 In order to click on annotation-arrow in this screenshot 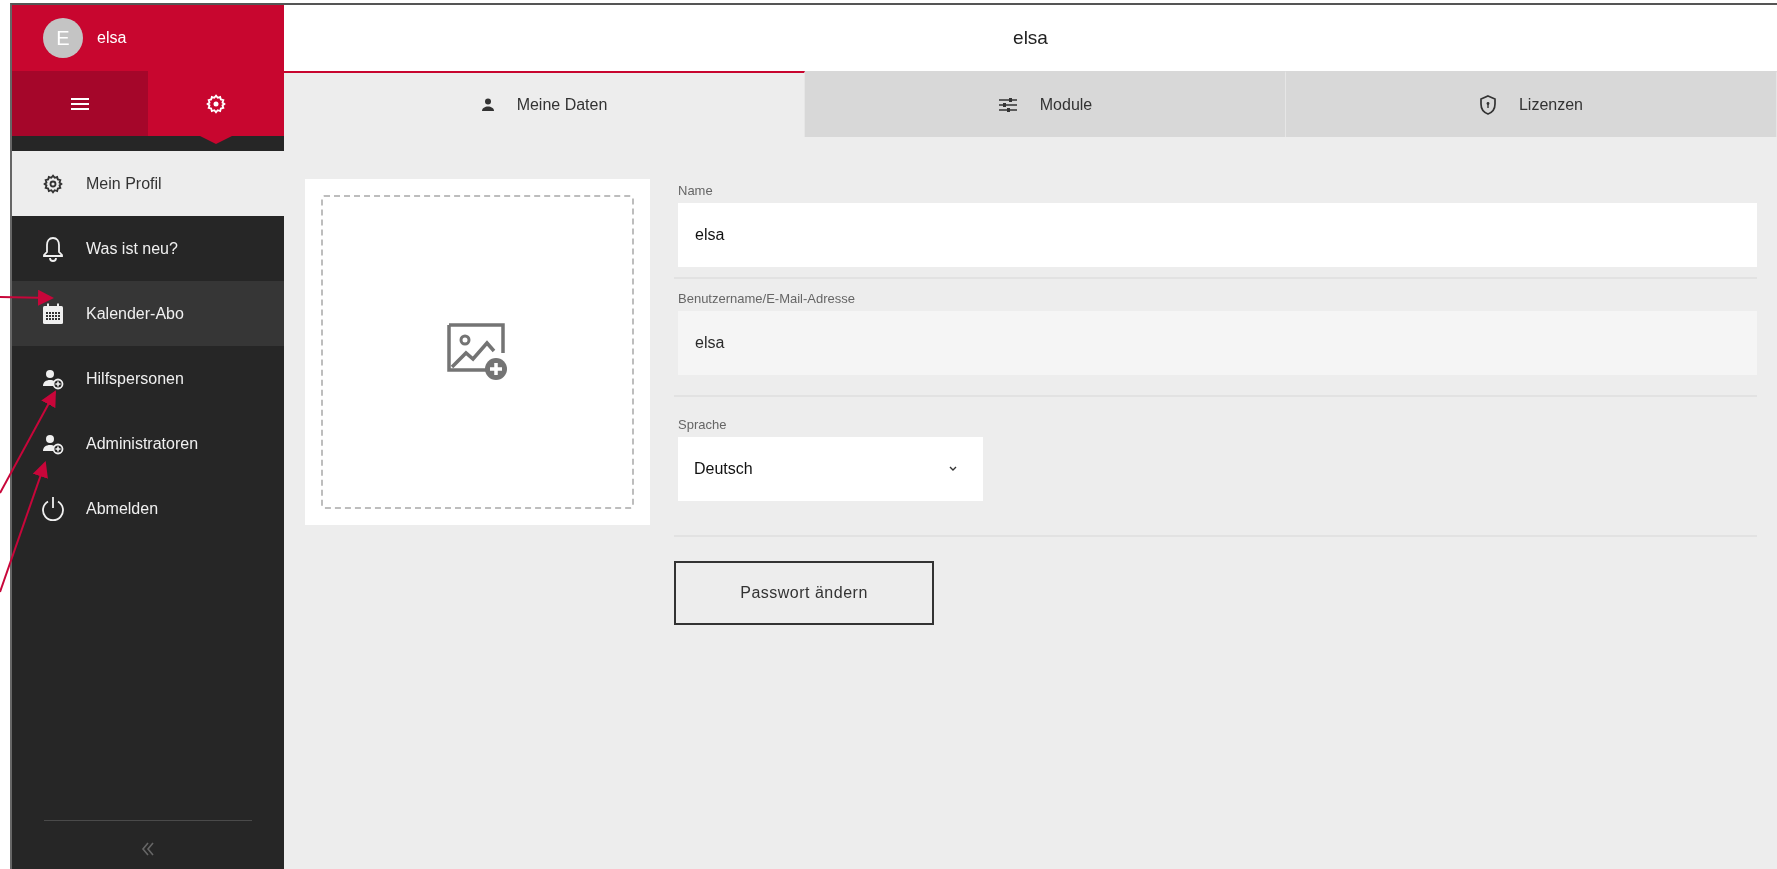, I will do `click(27, 297)`.